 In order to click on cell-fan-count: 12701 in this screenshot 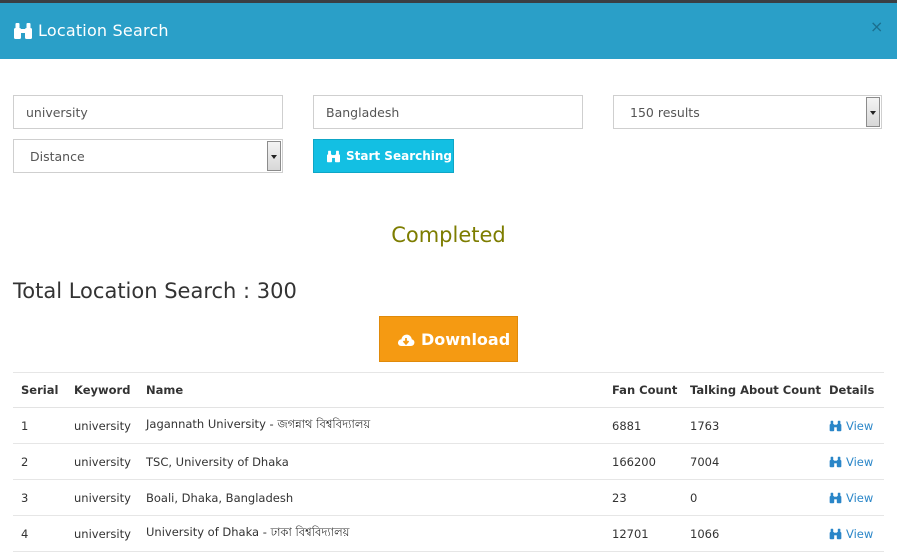, I will do `click(643, 533)`.